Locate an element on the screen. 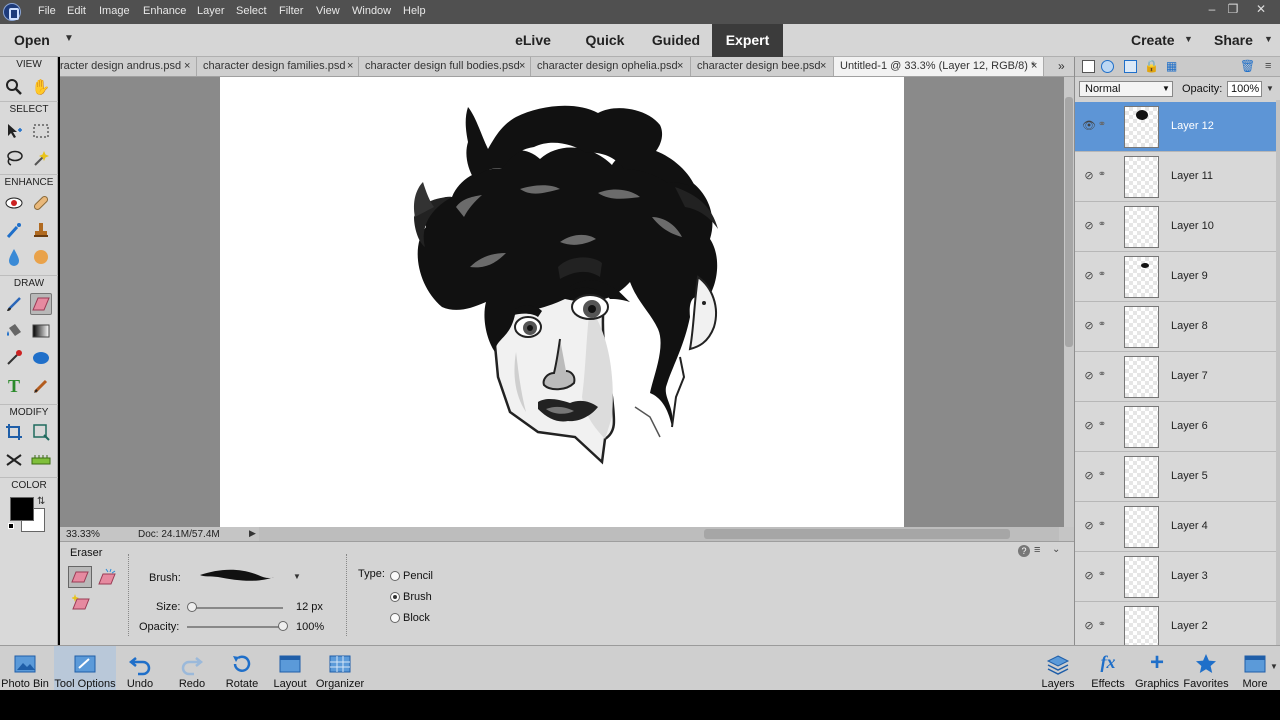 The width and height of the screenshot is (1280, 720). crop-tool-icon is located at coordinates (14, 432).